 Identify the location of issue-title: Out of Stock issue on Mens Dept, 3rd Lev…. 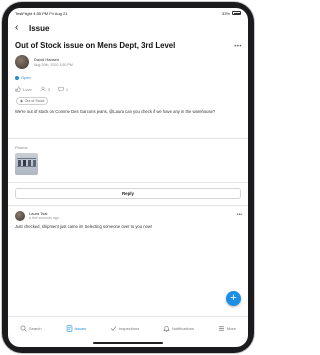
(95, 45).